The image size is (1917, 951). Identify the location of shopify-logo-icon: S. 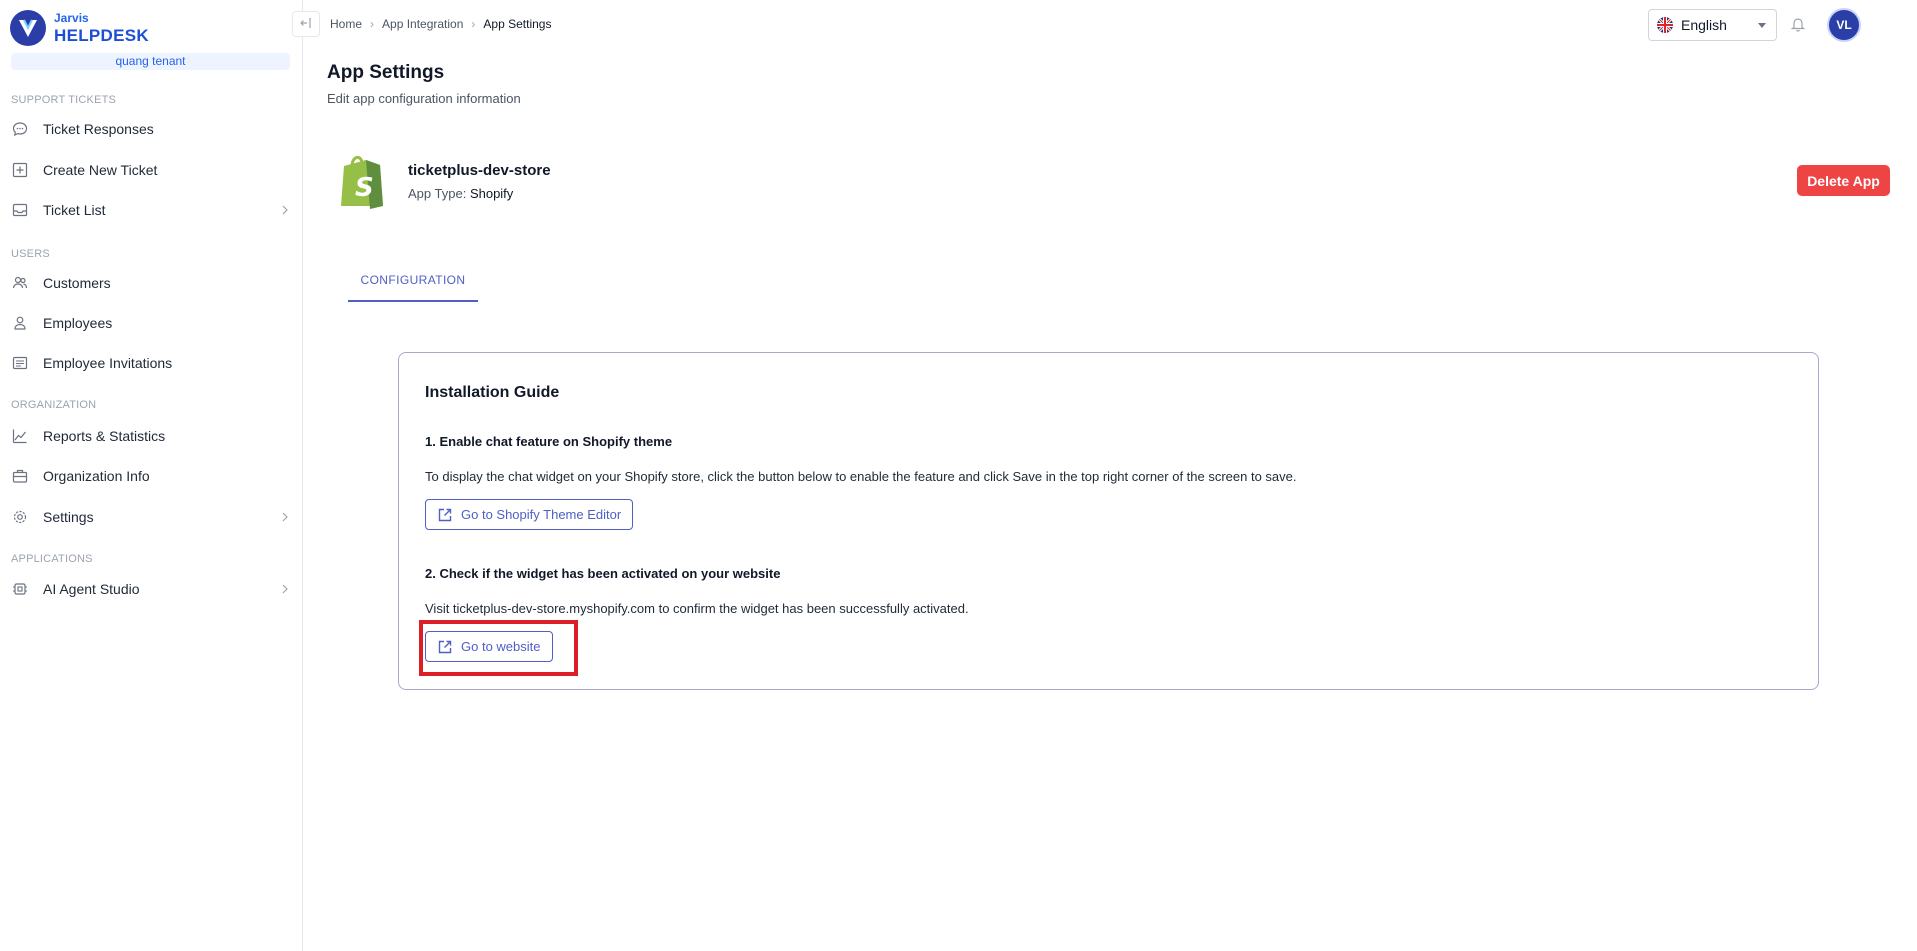
(361, 181).